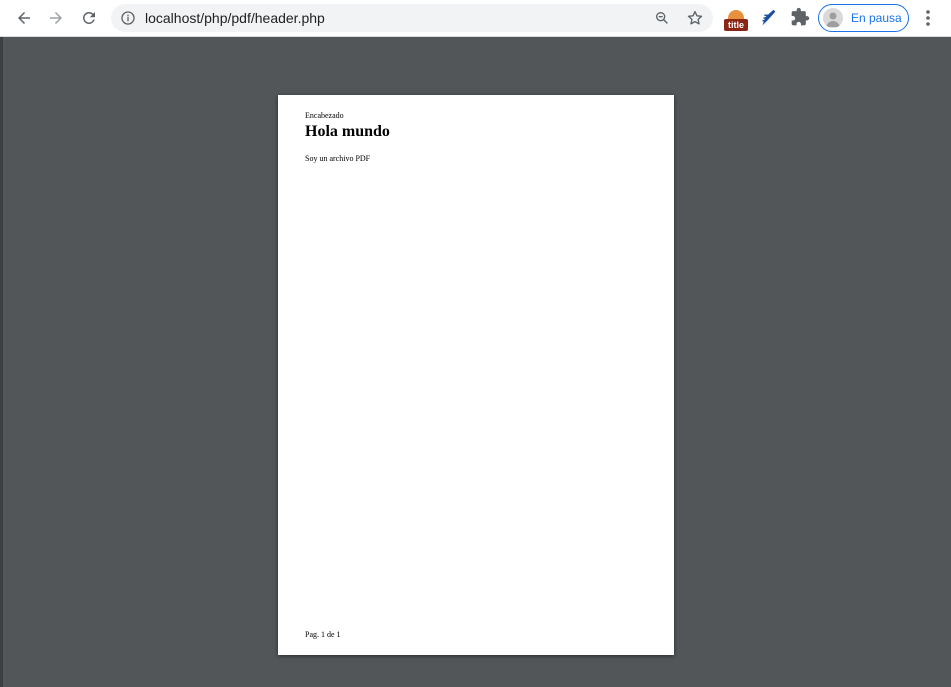 The width and height of the screenshot is (951, 687). Describe the element at coordinates (235, 18) in the screenshot. I see `url-text: localhost/php/pdf/header.php` at that location.